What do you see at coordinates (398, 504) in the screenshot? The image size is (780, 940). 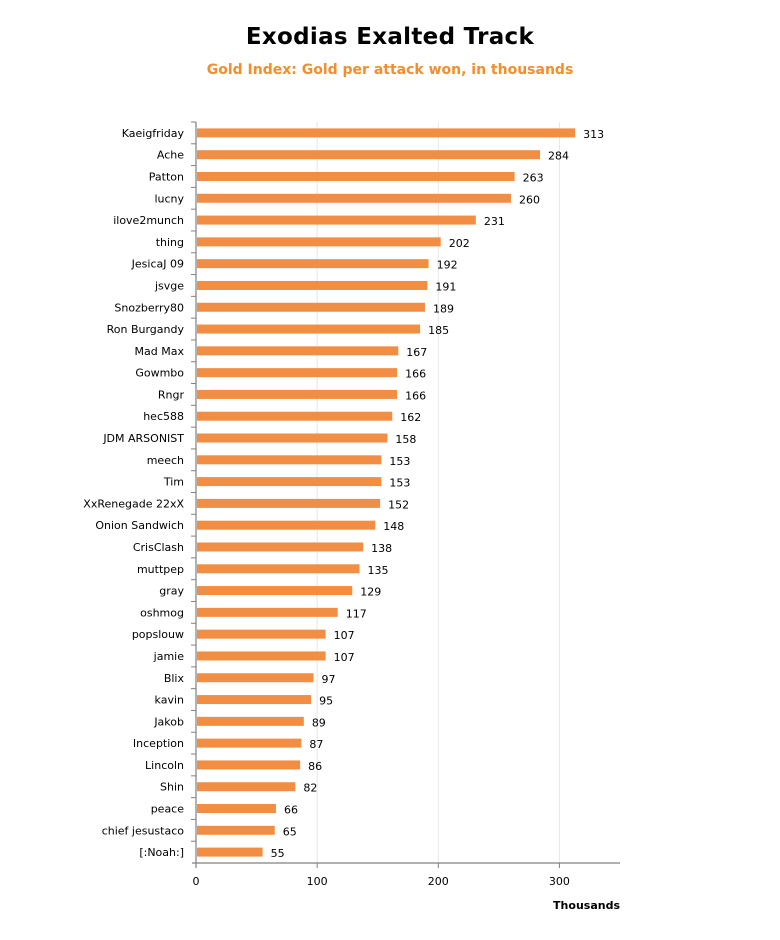 I see `data-label: 152` at bounding box center [398, 504].